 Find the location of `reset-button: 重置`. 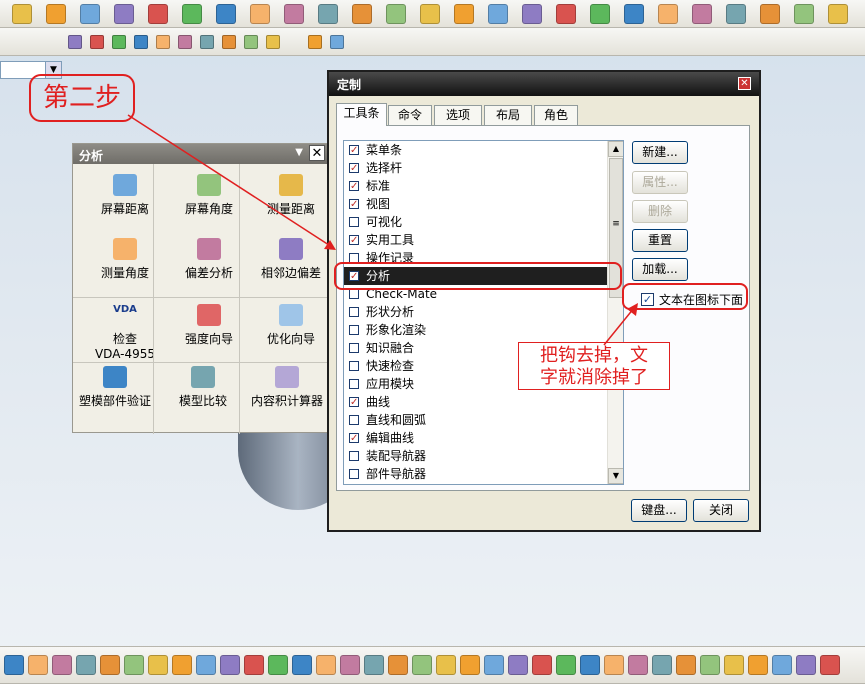

reset-button: 重置 is located at coordinates (660, 240).